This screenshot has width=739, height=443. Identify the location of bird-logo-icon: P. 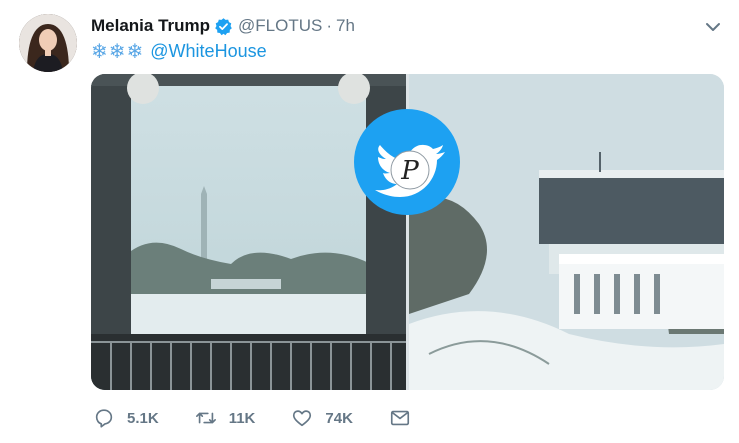
(407, 162).